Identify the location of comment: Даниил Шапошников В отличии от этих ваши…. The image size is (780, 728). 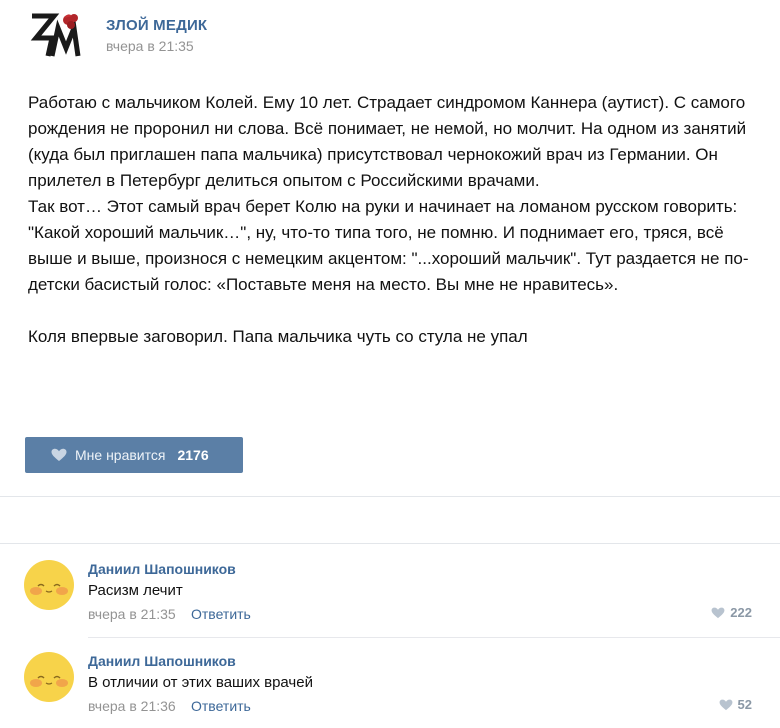
(390, 682).